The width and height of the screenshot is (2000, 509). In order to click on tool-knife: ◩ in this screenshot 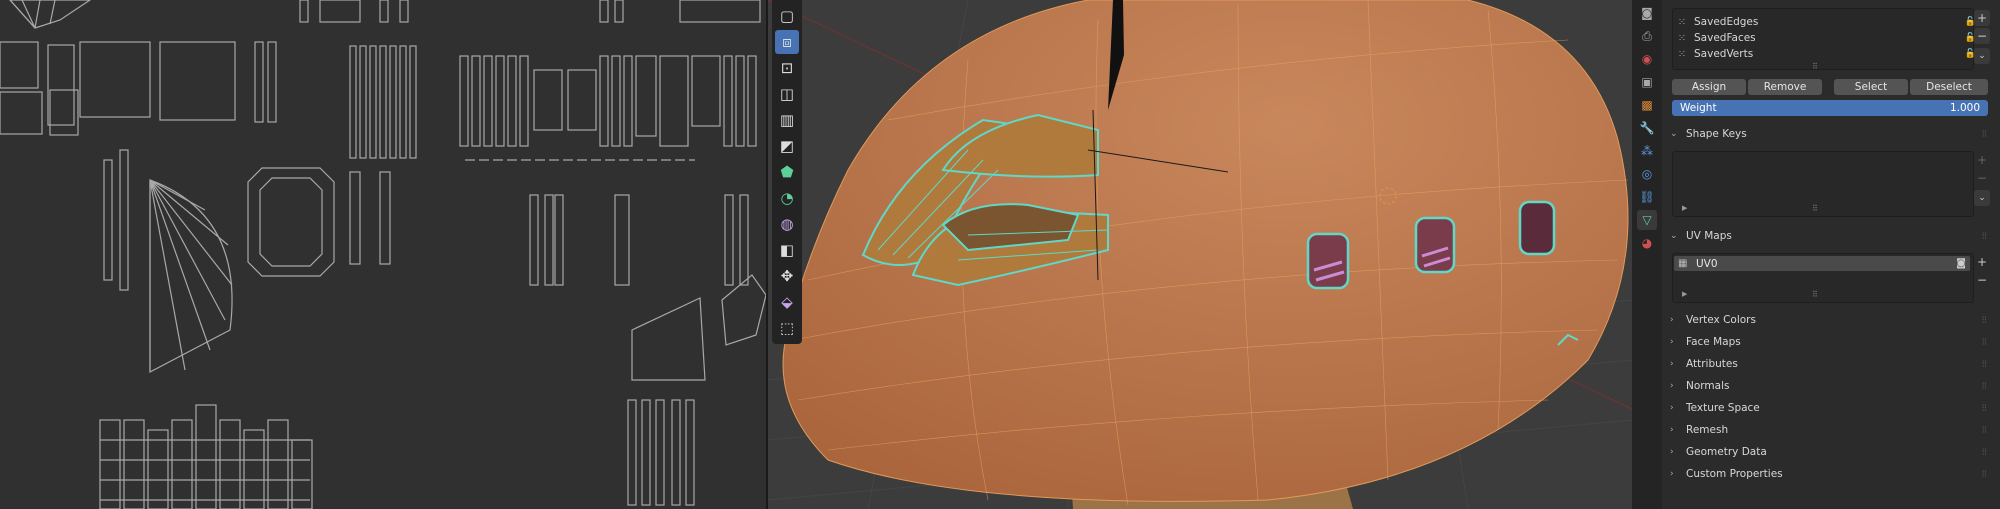, I will do `click(787, 146)`.